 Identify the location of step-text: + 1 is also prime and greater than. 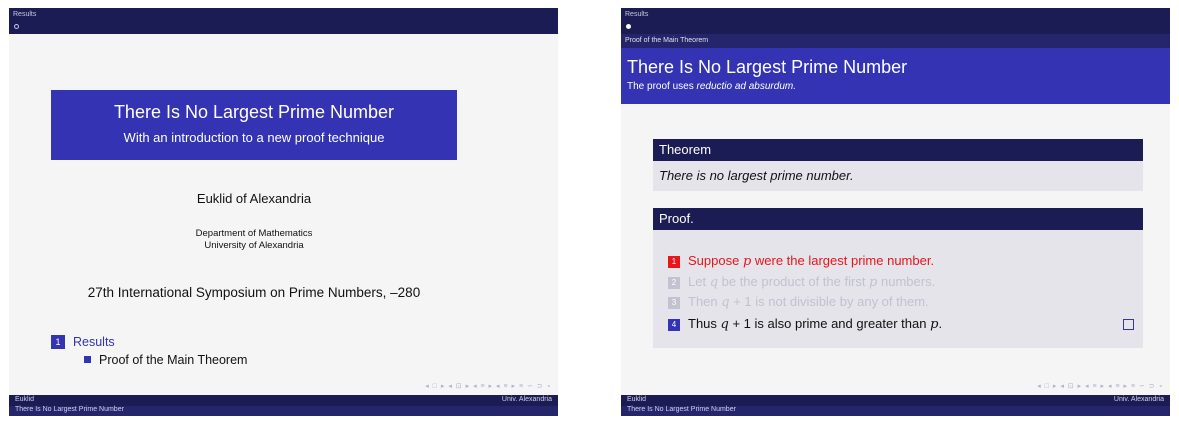
(829, 323).